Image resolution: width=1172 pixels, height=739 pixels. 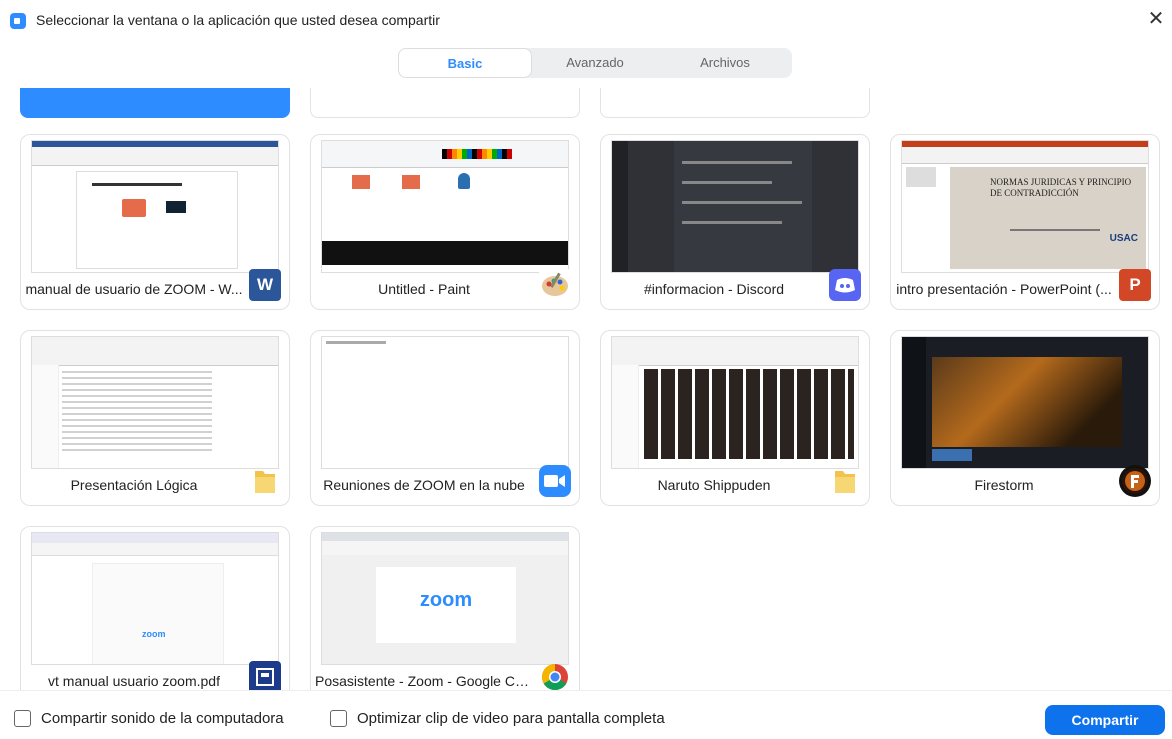 What do you see at coordinates (18, 21) in the screenshot?
I see `zoom-app-icon` at bounding box center [18, 21].